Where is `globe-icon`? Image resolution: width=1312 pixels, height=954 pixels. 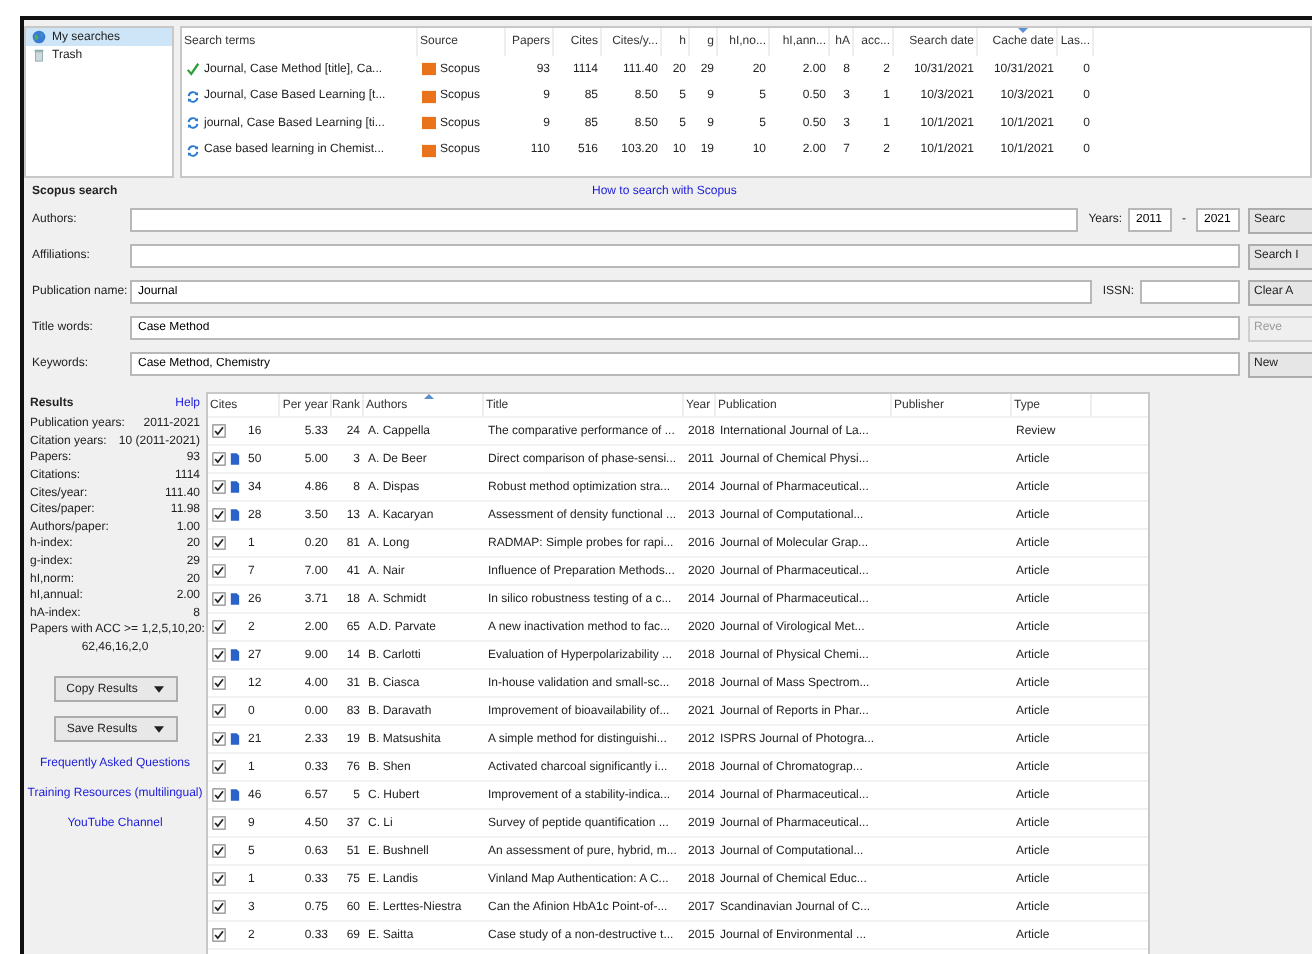 globe-icon is located at coordinates (39, 37).